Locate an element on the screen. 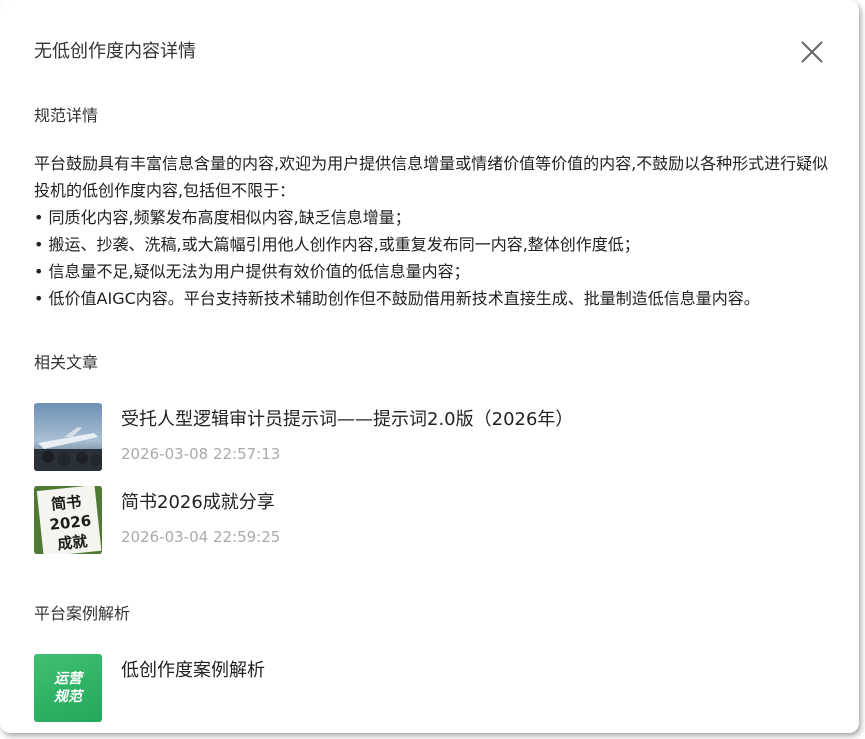 This screenshot has width=865, height=739. article-title: 简书2026成就分享 is located at coordinates (198, 503).